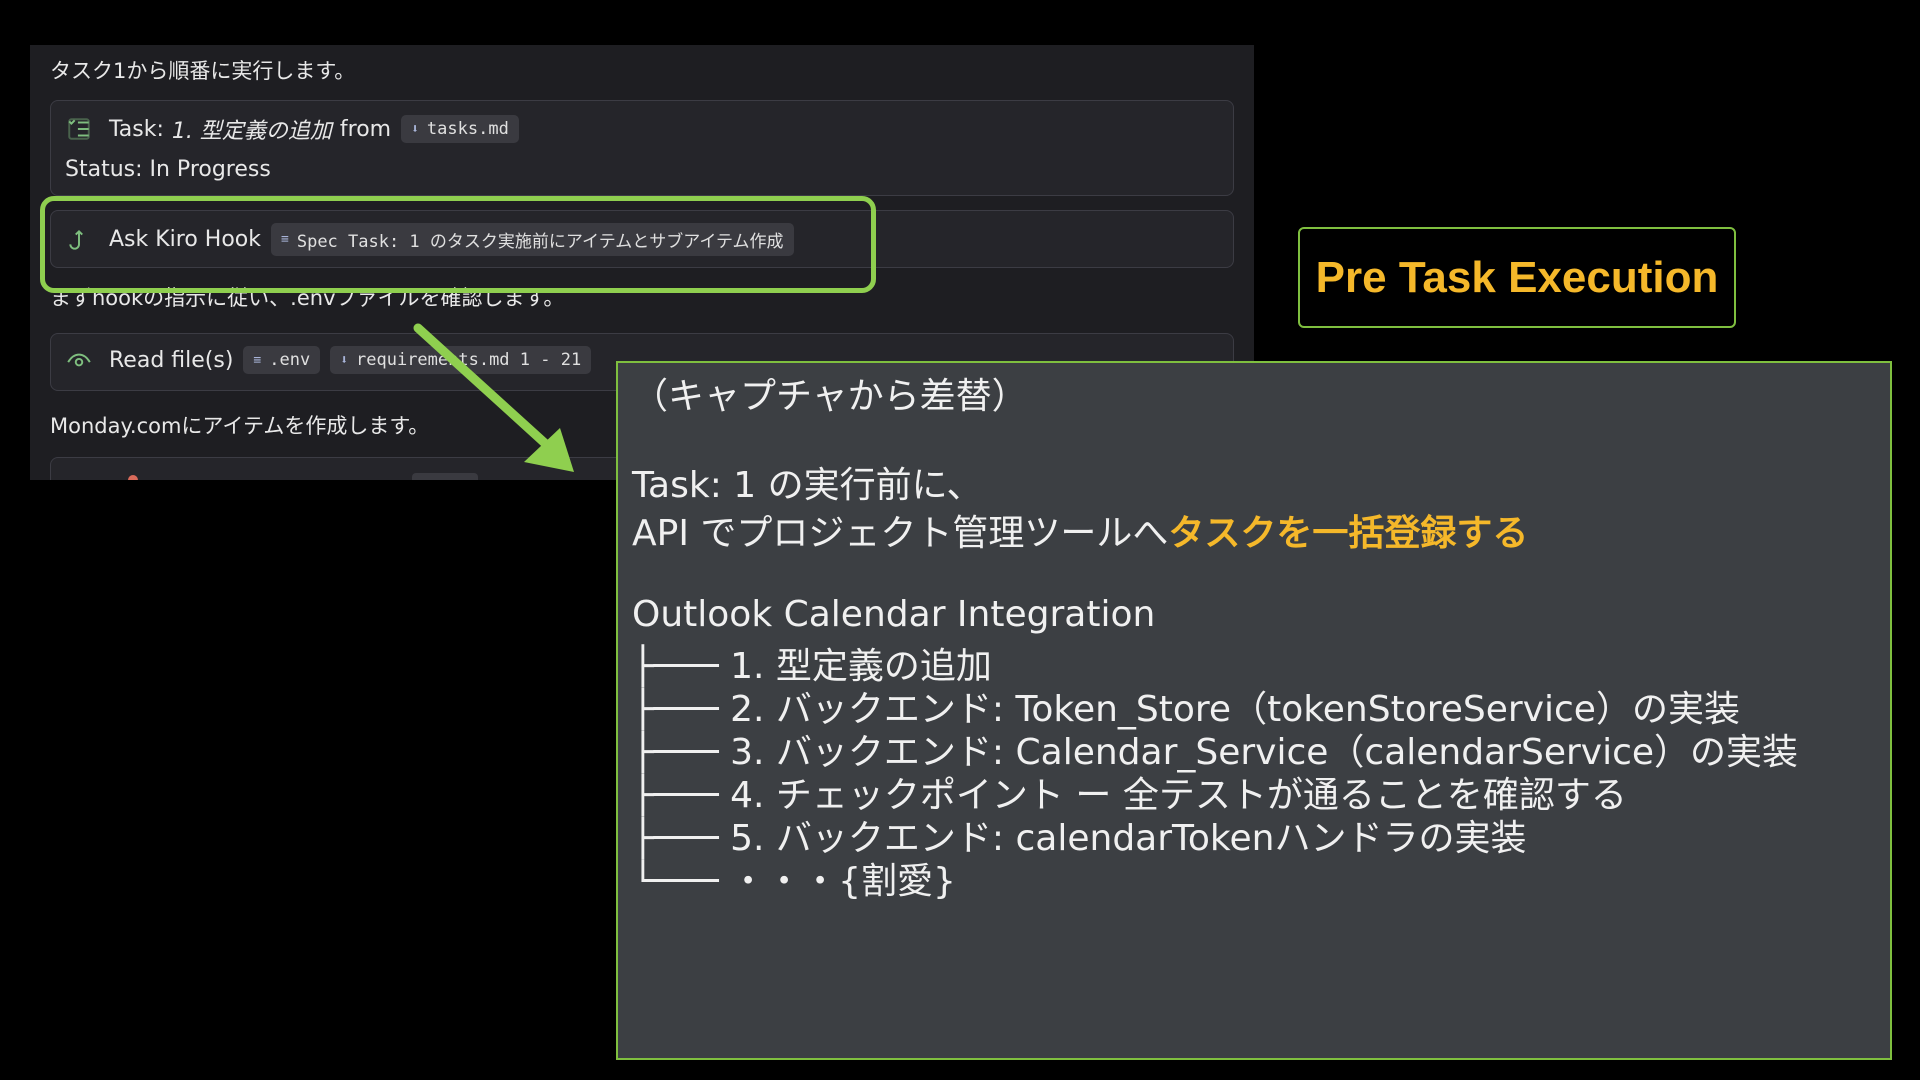  I want to click on hook-label: Ask Kiro Hook, so click(185, 239).